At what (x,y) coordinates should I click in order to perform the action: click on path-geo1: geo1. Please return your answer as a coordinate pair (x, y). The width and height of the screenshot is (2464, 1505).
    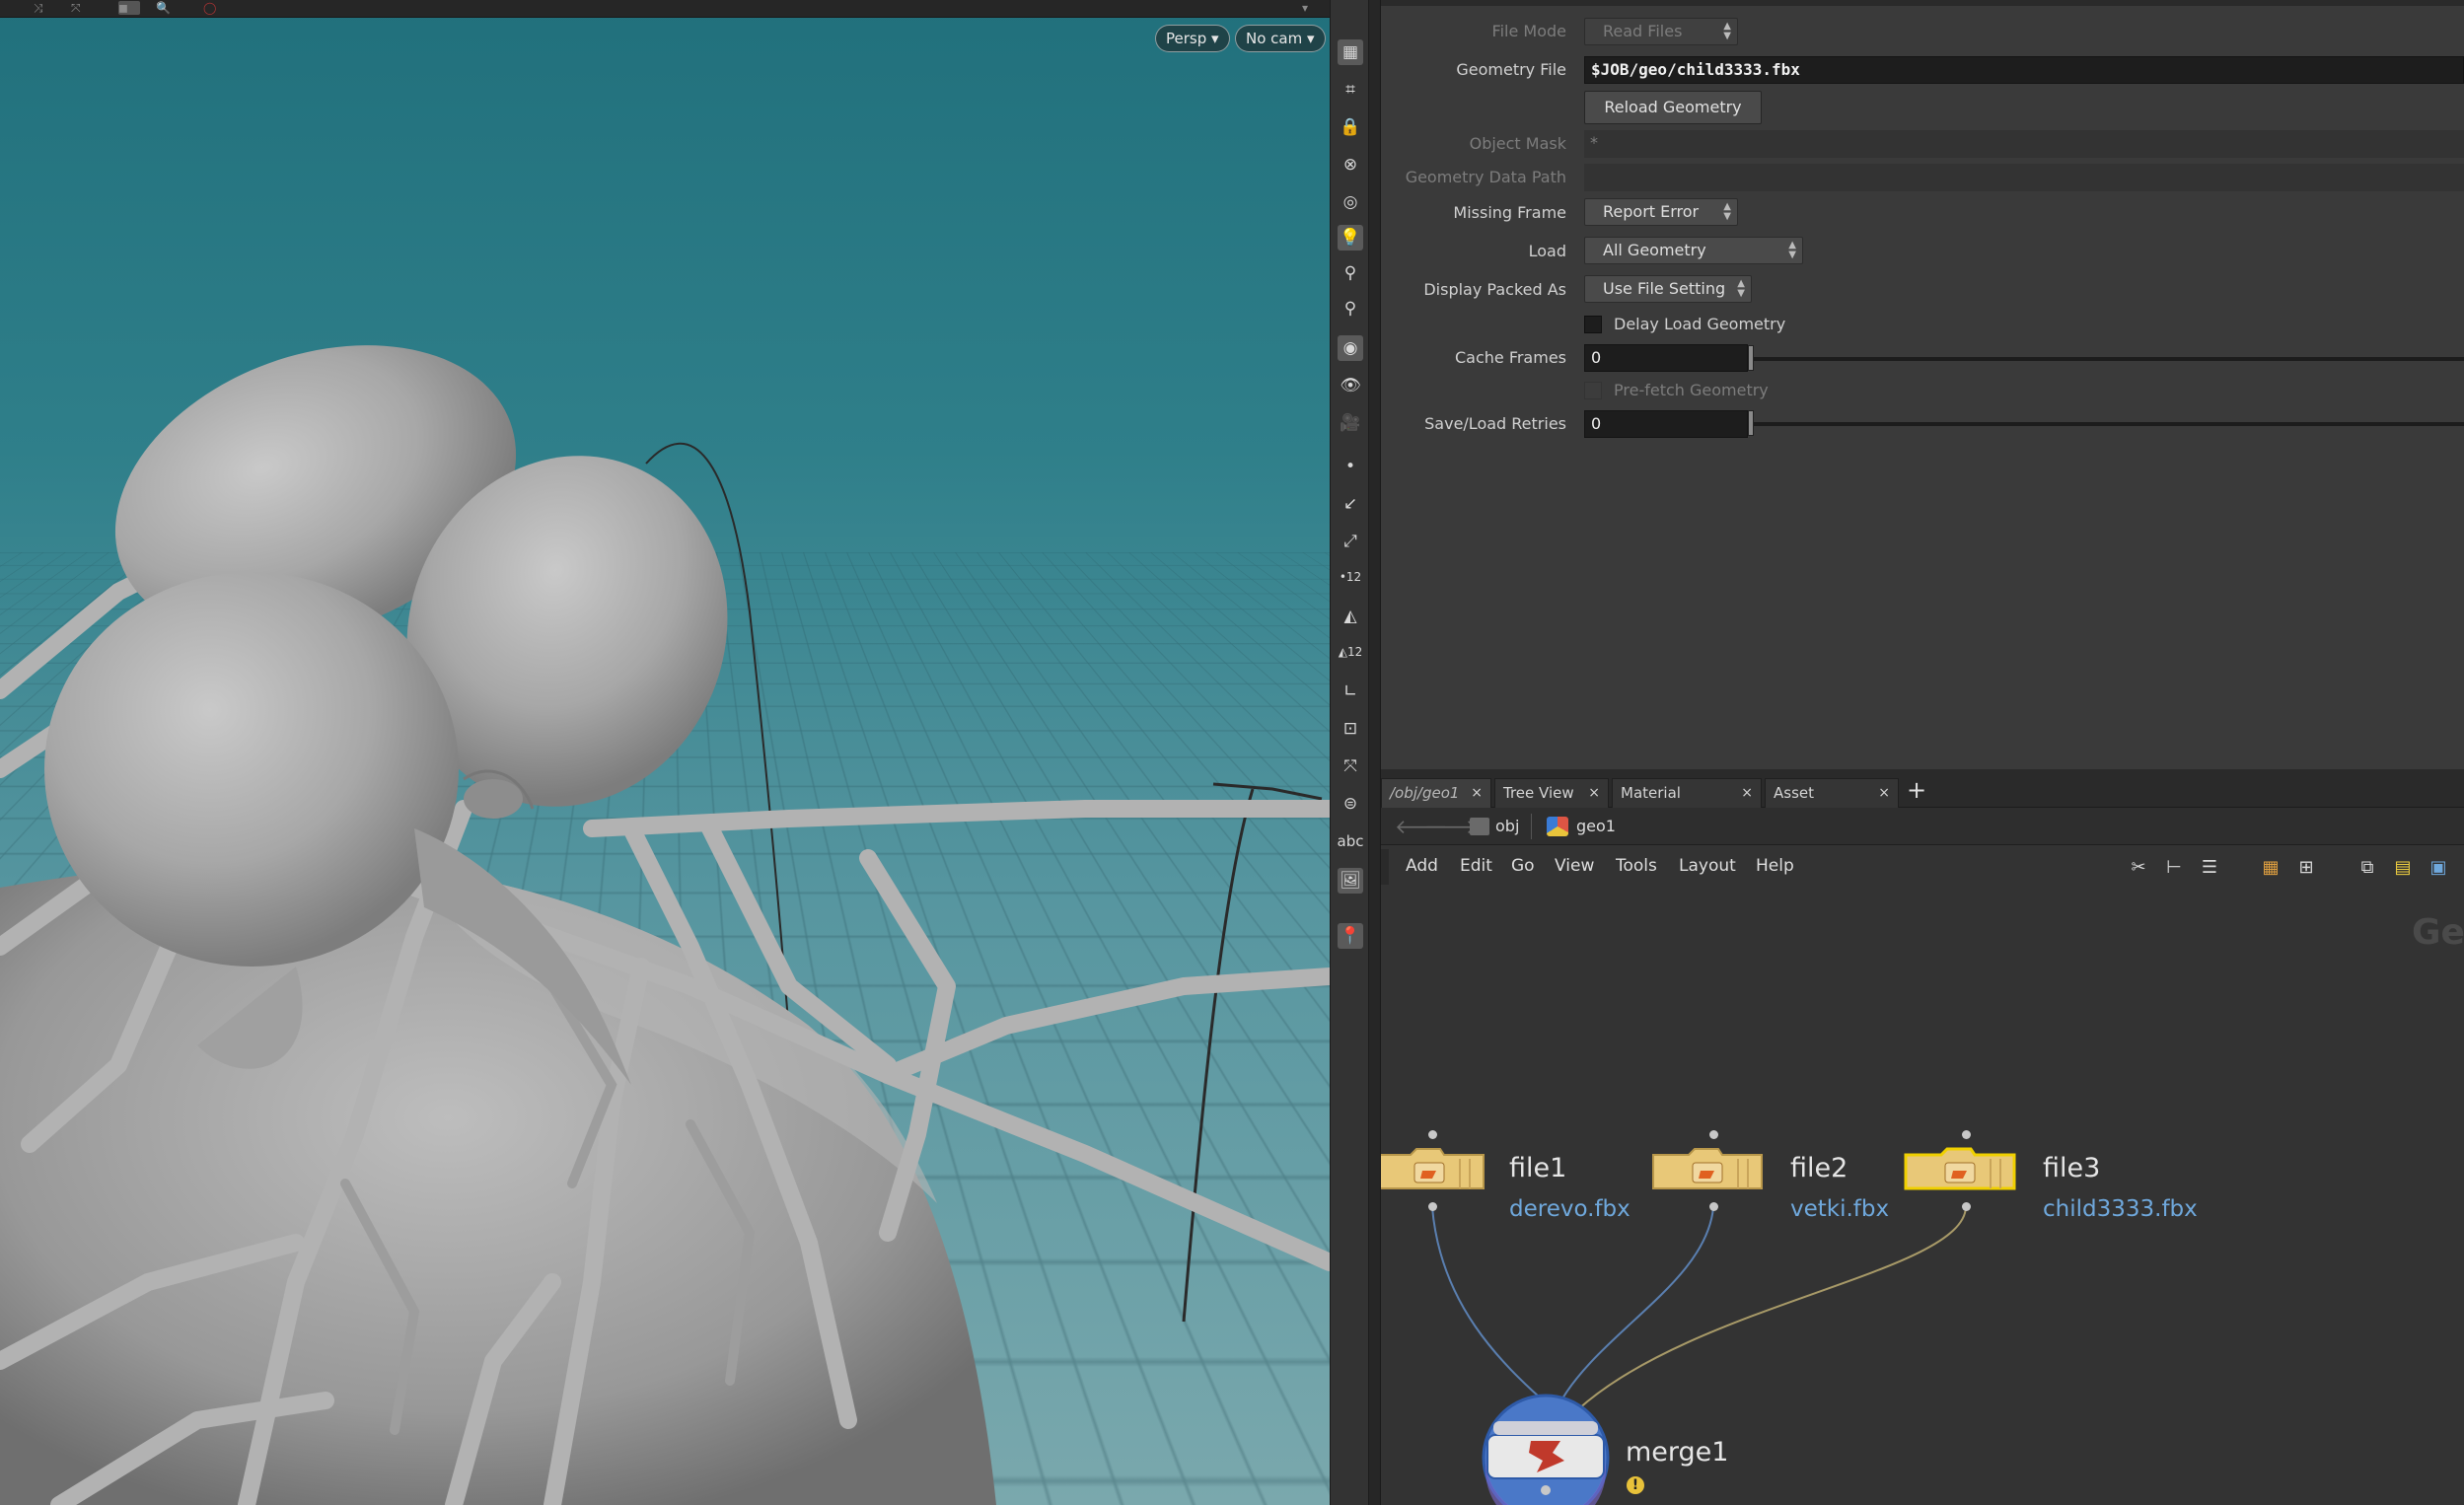
    Looking at the image, I should click on (1581, 826).